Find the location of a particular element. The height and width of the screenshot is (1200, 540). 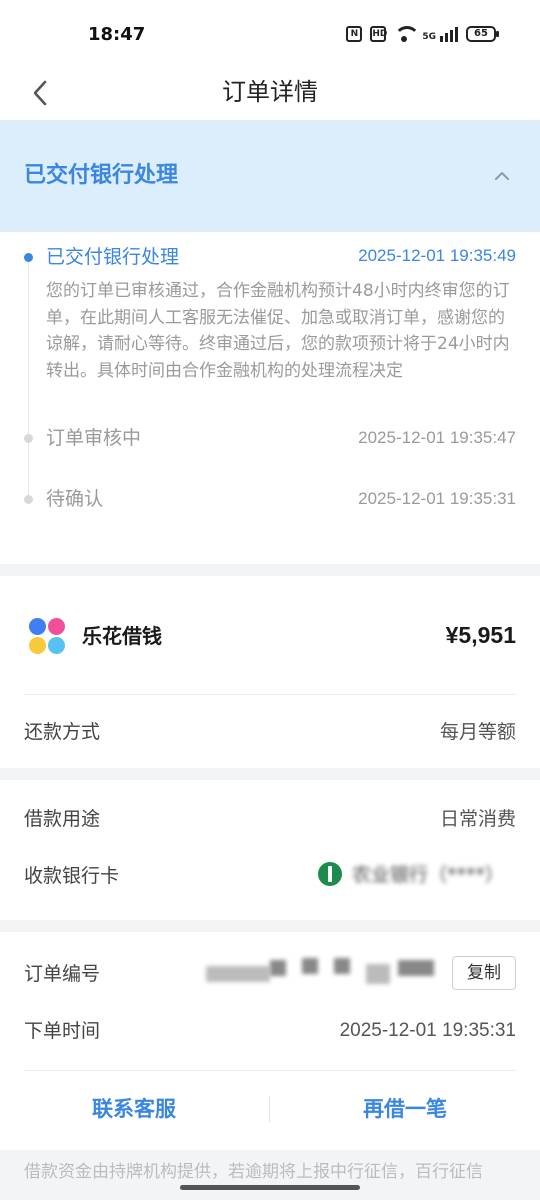

timeline-time: 2025-12-01 19:35:47 is located at coordinates (437, 437).